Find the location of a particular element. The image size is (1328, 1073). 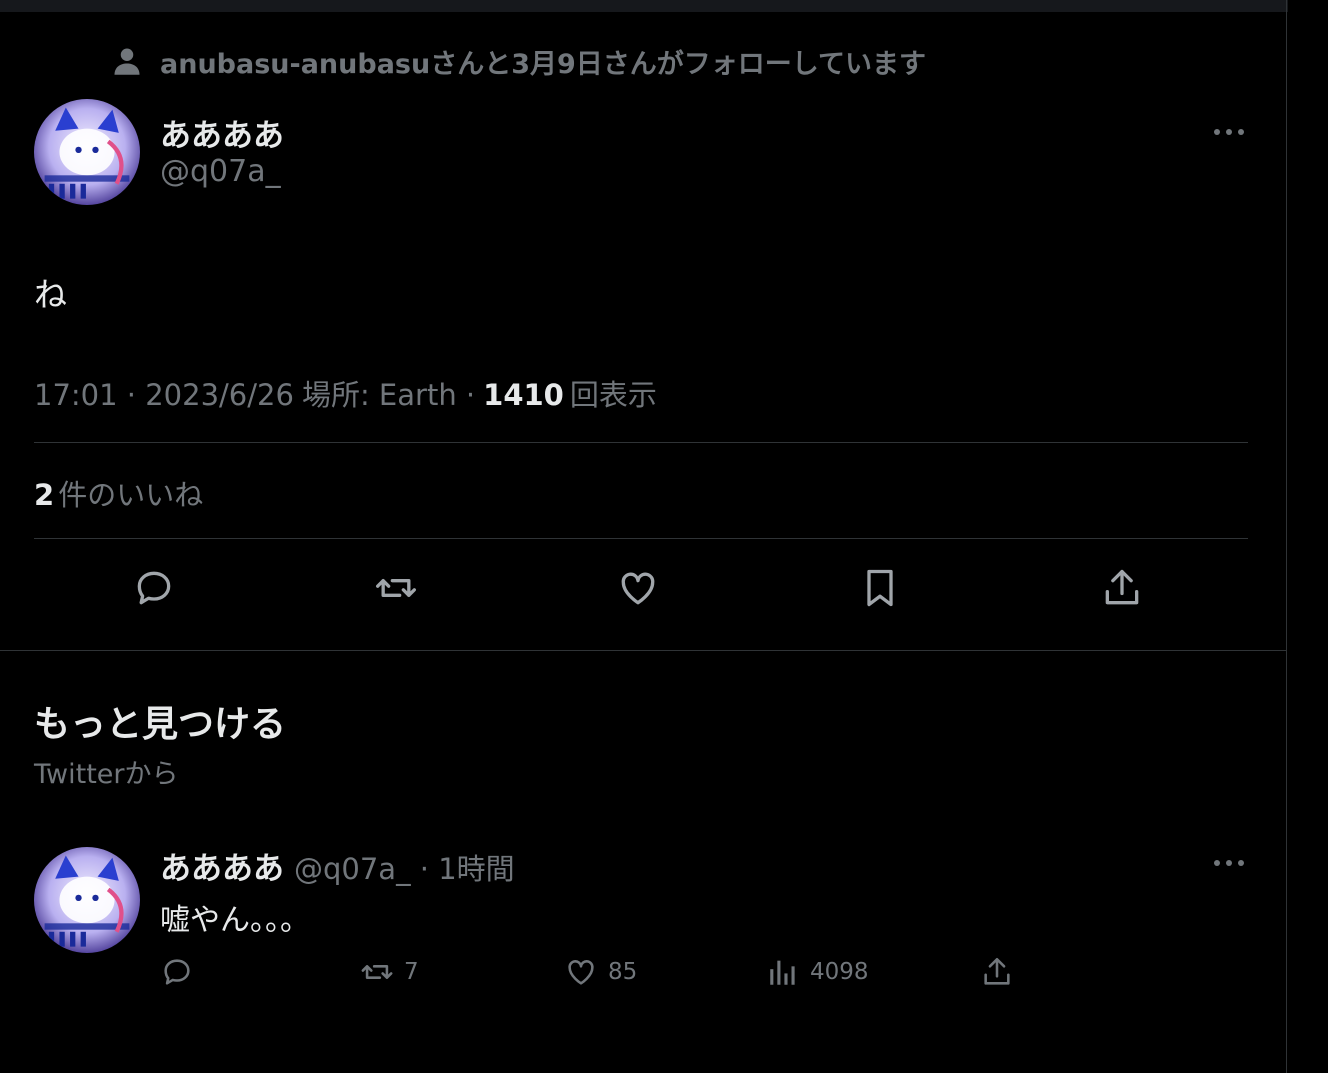

views-count: 4098 is located at coordinates (839, 972).